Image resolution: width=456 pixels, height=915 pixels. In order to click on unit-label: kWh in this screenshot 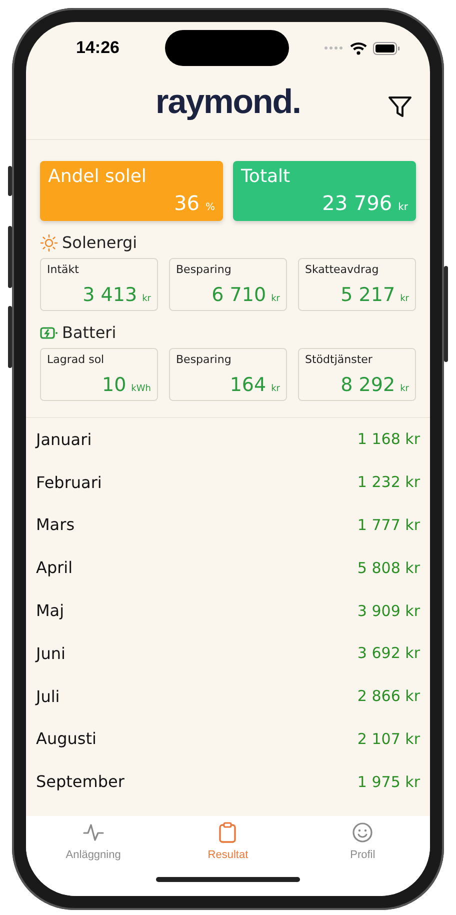, I will do `click(141, 389)`.